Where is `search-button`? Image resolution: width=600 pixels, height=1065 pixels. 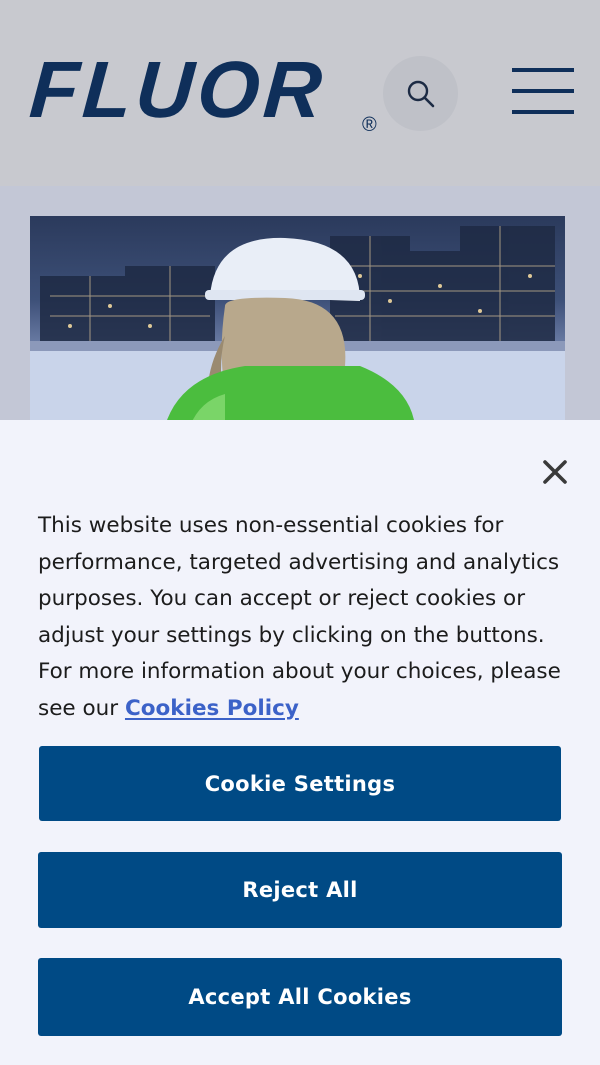
search-button is located at coordinates (420, 93).